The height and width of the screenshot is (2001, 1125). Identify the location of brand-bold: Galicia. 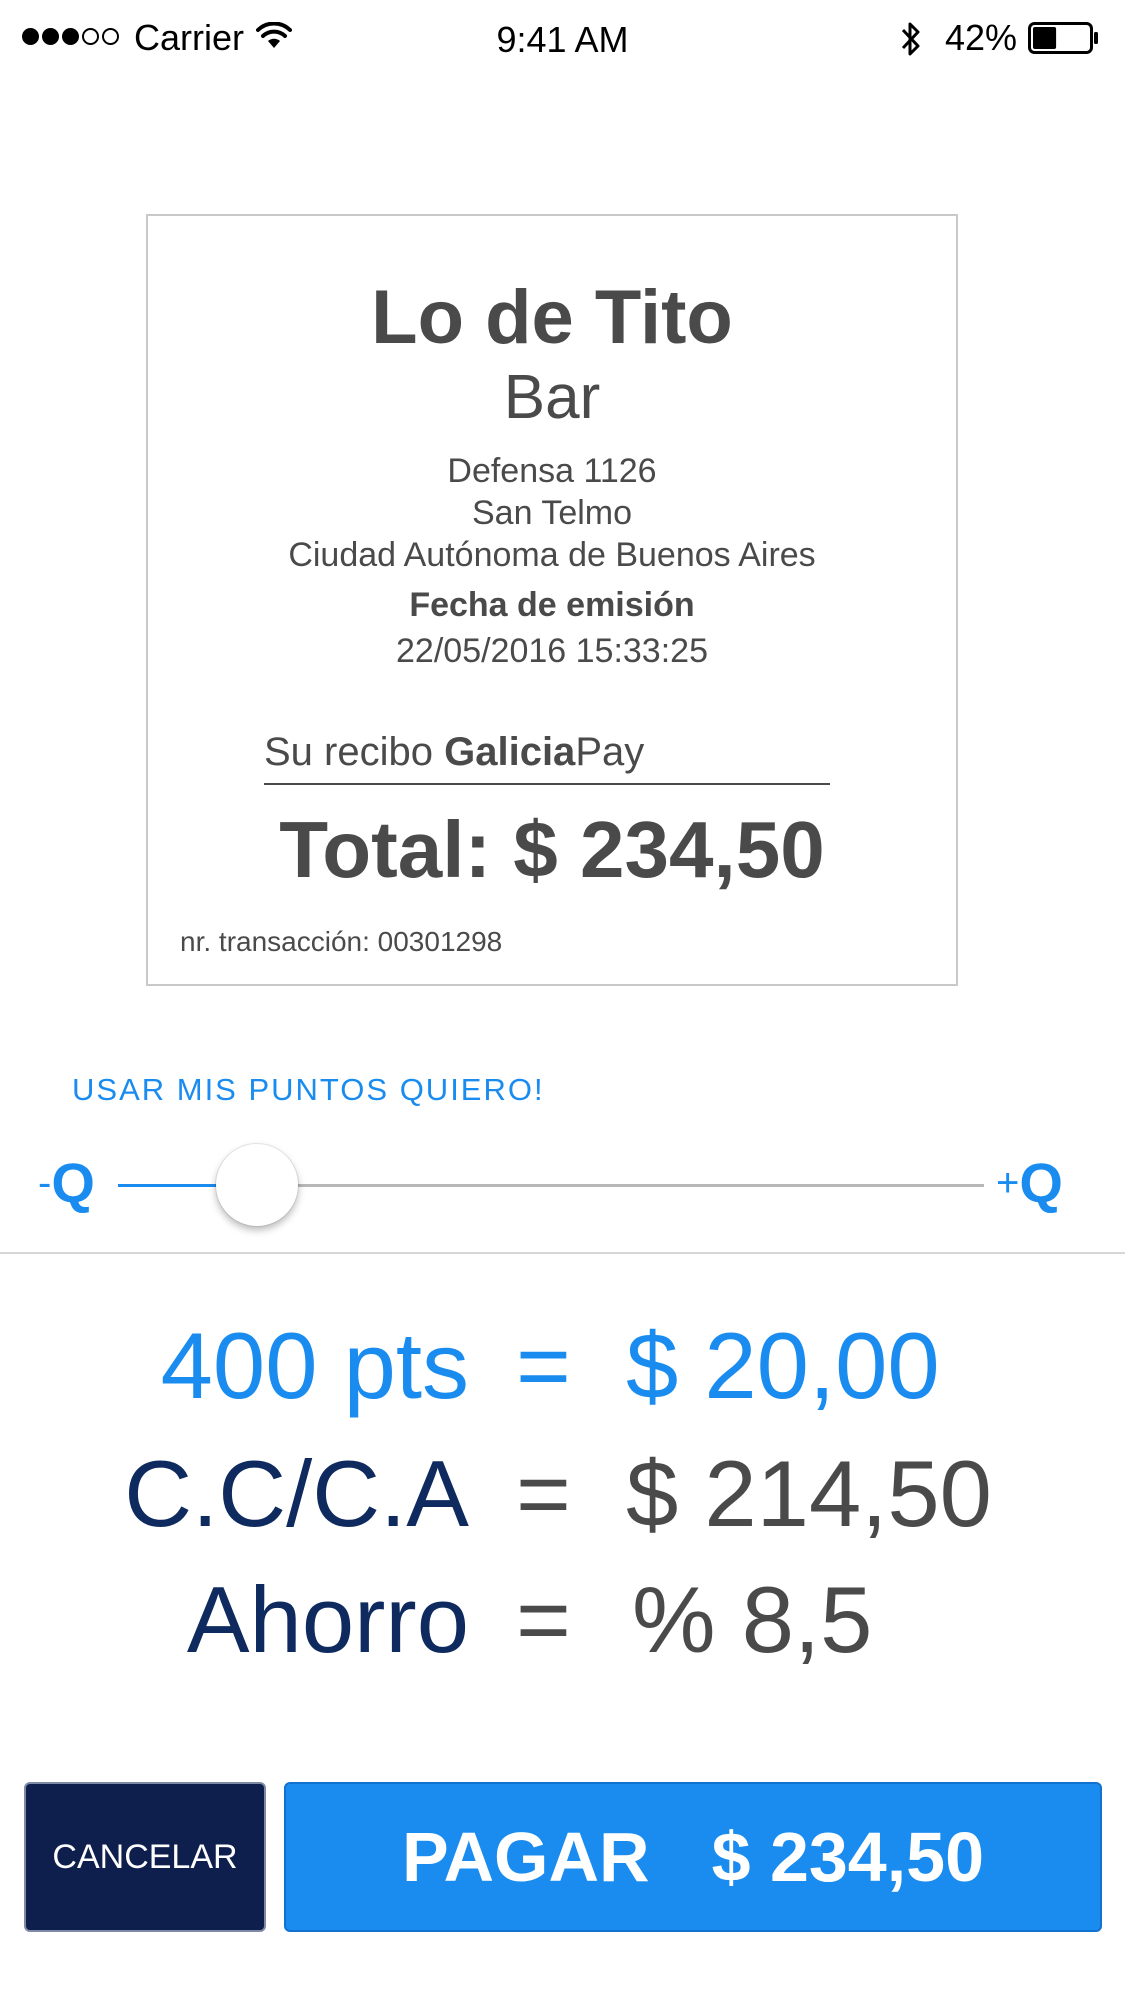
(510, 752).